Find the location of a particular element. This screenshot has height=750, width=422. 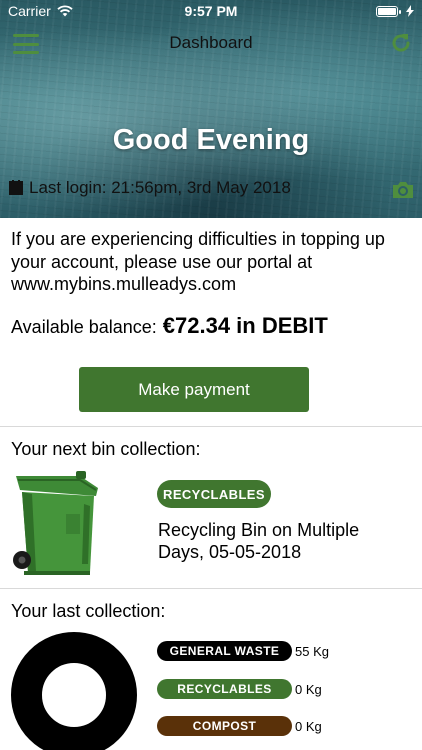

wifi-icon is located at coordinates (65, 11).